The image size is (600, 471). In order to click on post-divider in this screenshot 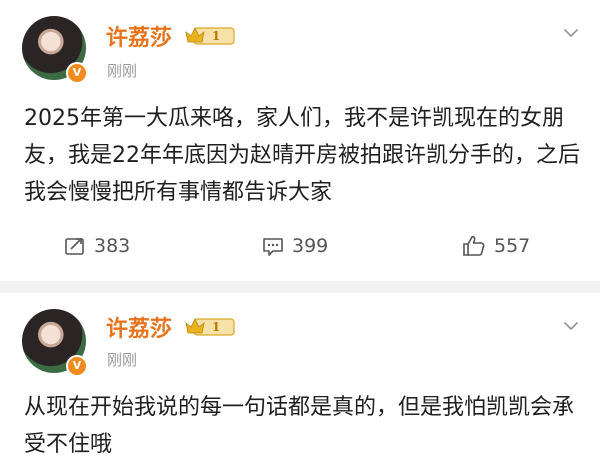, I will do `click(300, 287)`.